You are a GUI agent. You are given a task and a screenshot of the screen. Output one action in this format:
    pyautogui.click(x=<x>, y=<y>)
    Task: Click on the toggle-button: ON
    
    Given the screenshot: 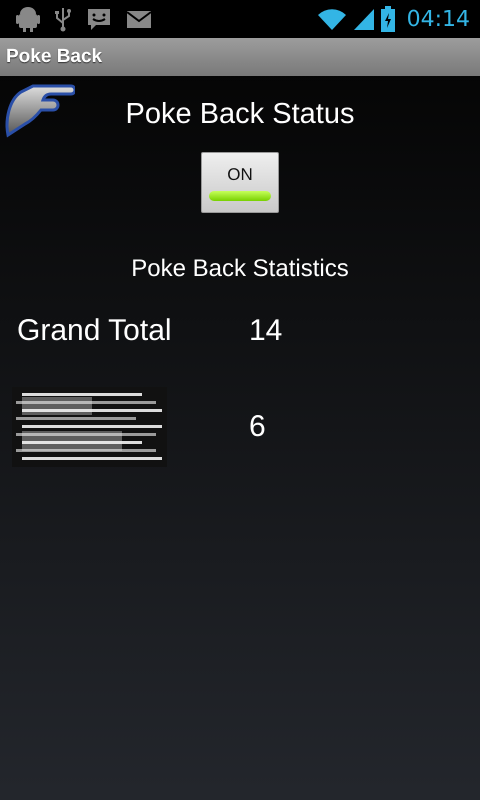 What is the action you would take?
    pyautogui.click(x=240, y=182)
    